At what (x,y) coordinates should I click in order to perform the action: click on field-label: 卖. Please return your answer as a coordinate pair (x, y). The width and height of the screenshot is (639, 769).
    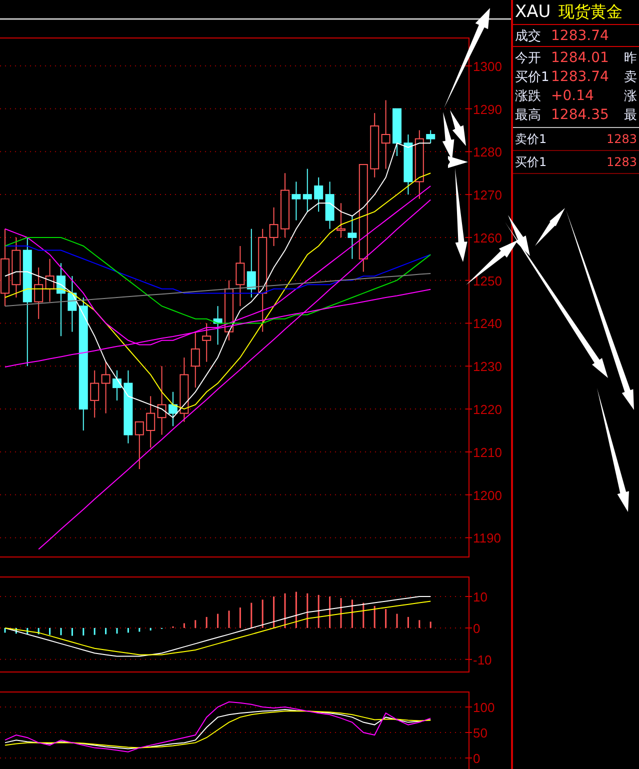
    Looking at the image, I should click on (631, 77).